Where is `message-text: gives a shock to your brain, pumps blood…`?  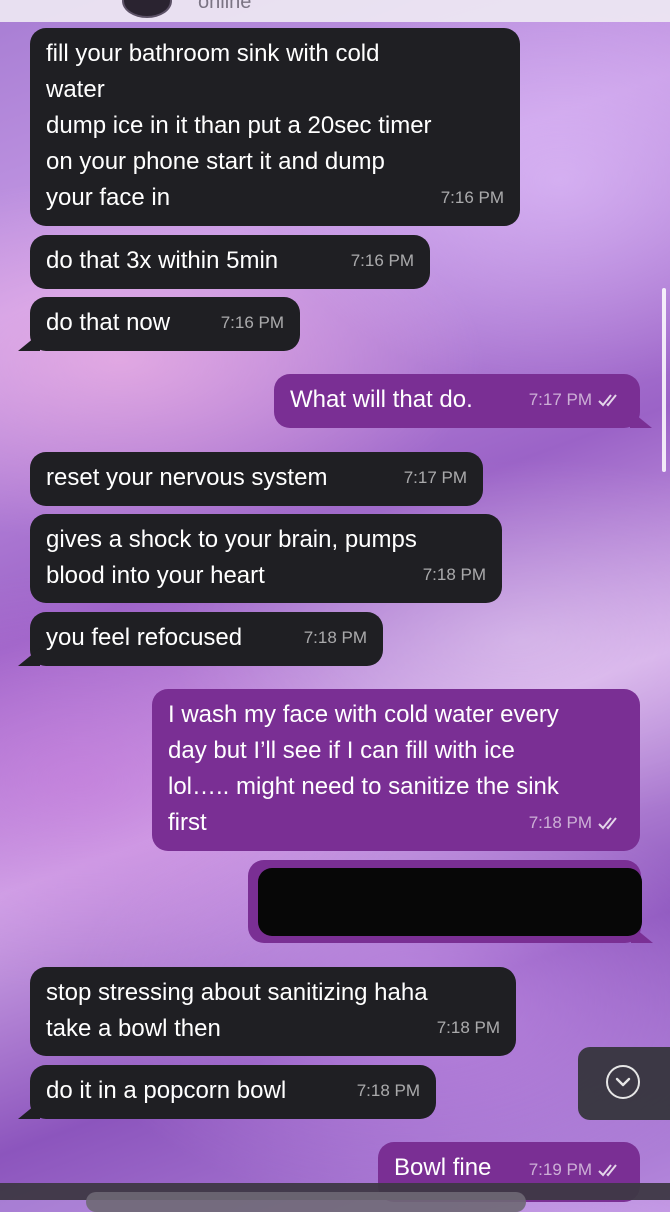 message-text: gives a shock to your brain, pumps blood… is located at coordinates (231, 557).